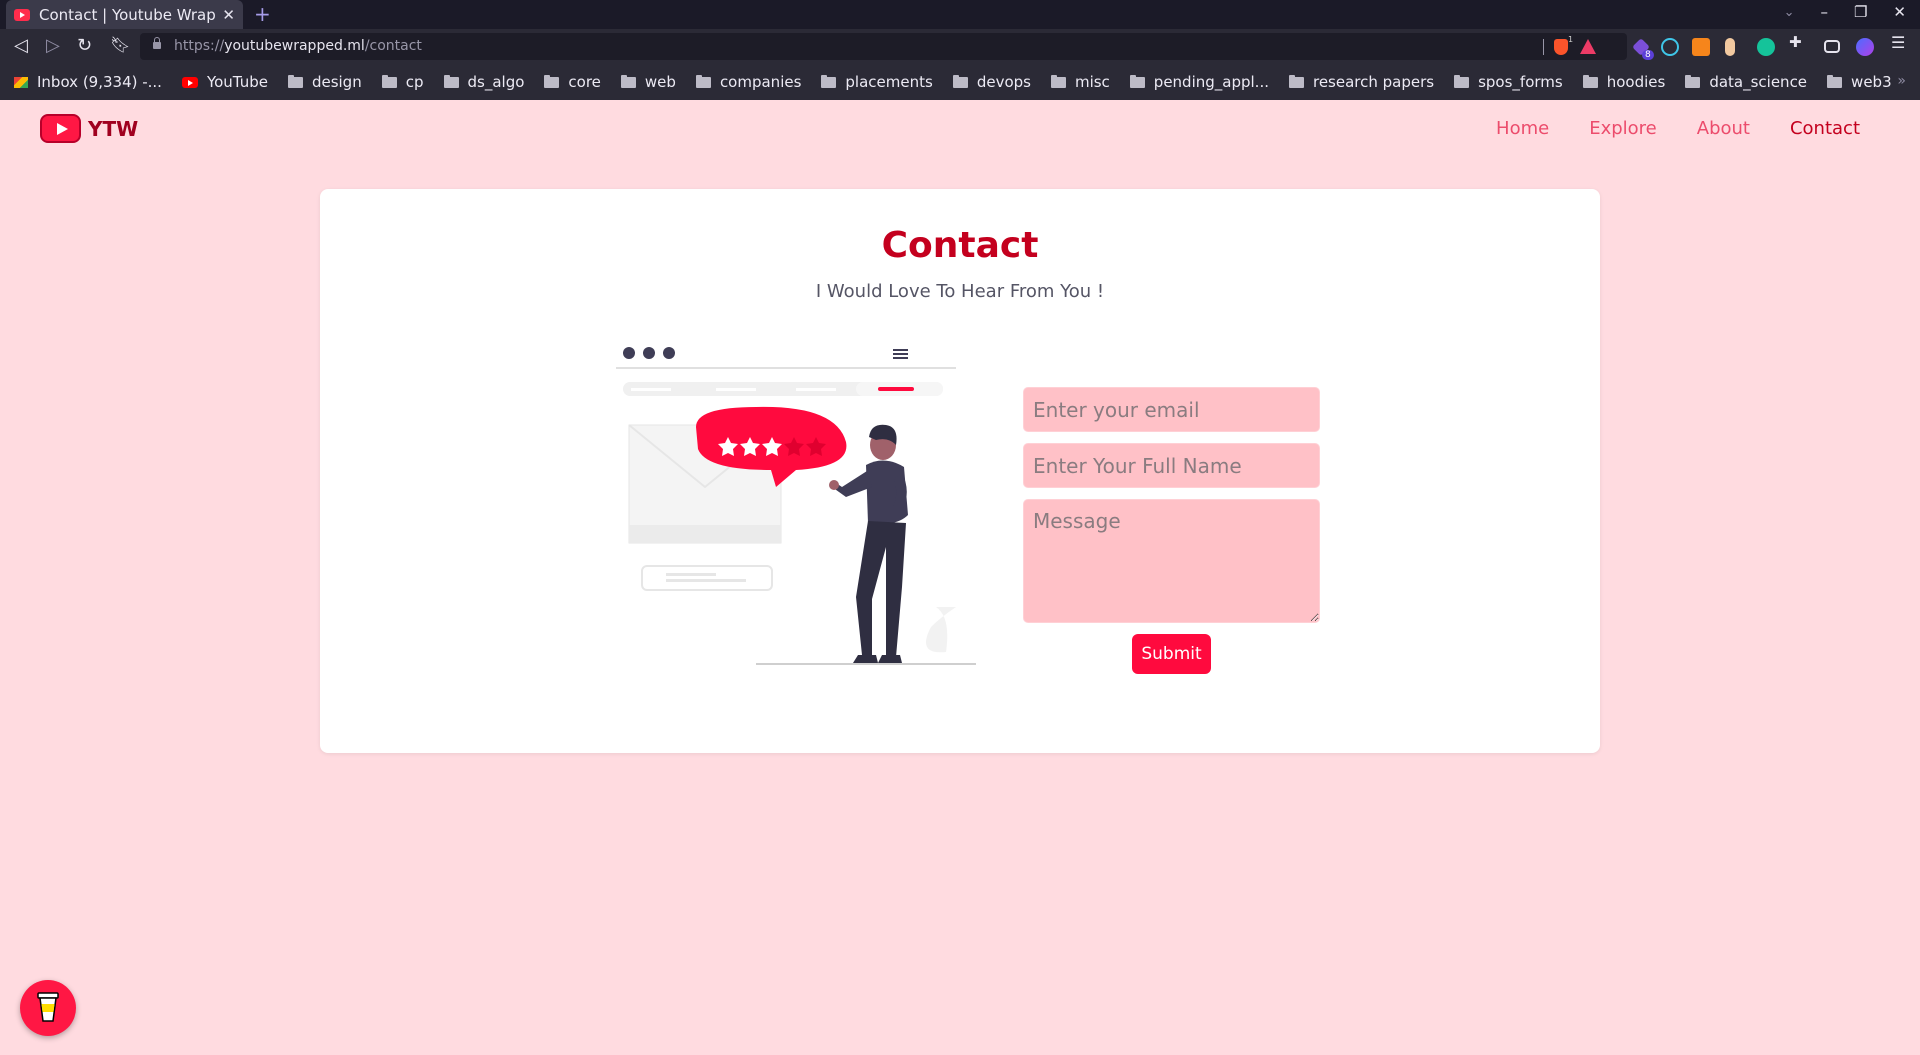 Image resolution: width=1920 pixels, height=1055 pixels. I want to click on bookmark-label: companies, so click(760, 82).